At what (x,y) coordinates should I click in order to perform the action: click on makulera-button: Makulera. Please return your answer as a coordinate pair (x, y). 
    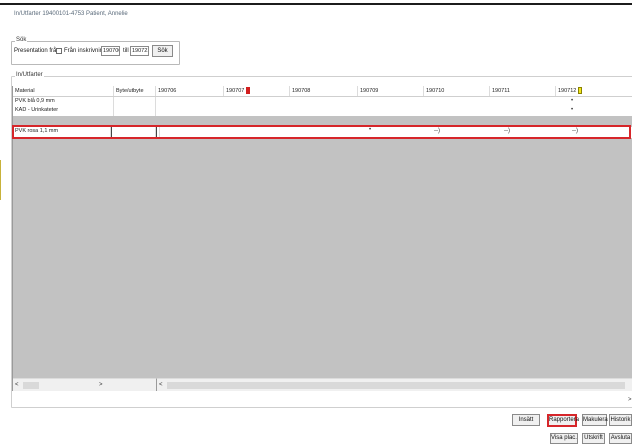
    Looking at the image, I should click on (595, 420).